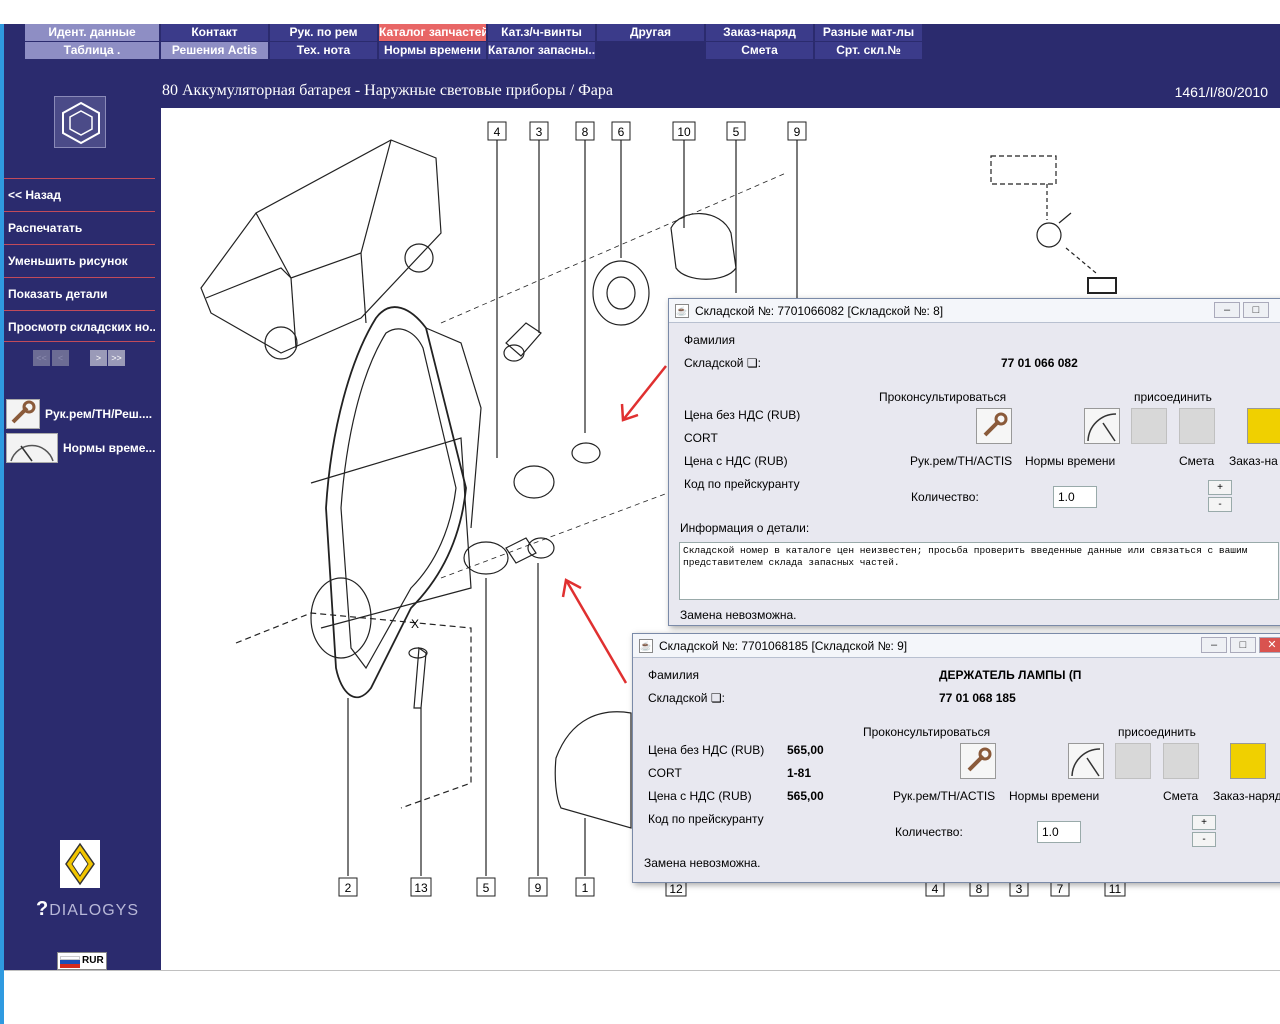 The image size is (1280, 1024). What do you see at coordinates (421, 888) in the screenshot?
I see `callout-bottom-13: 13` at bounding box center [421, 888].